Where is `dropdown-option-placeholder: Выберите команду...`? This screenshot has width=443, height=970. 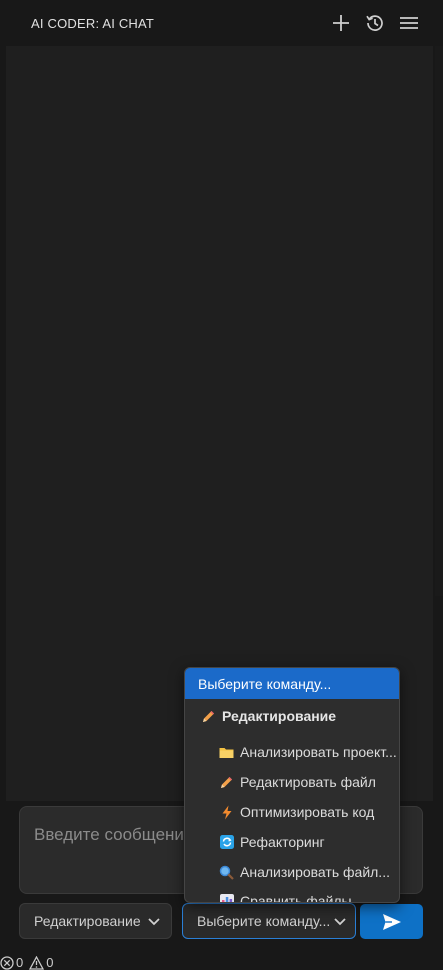 dropdown-option-placeholder: Выберите команду... is located at coordinates (292, 683).